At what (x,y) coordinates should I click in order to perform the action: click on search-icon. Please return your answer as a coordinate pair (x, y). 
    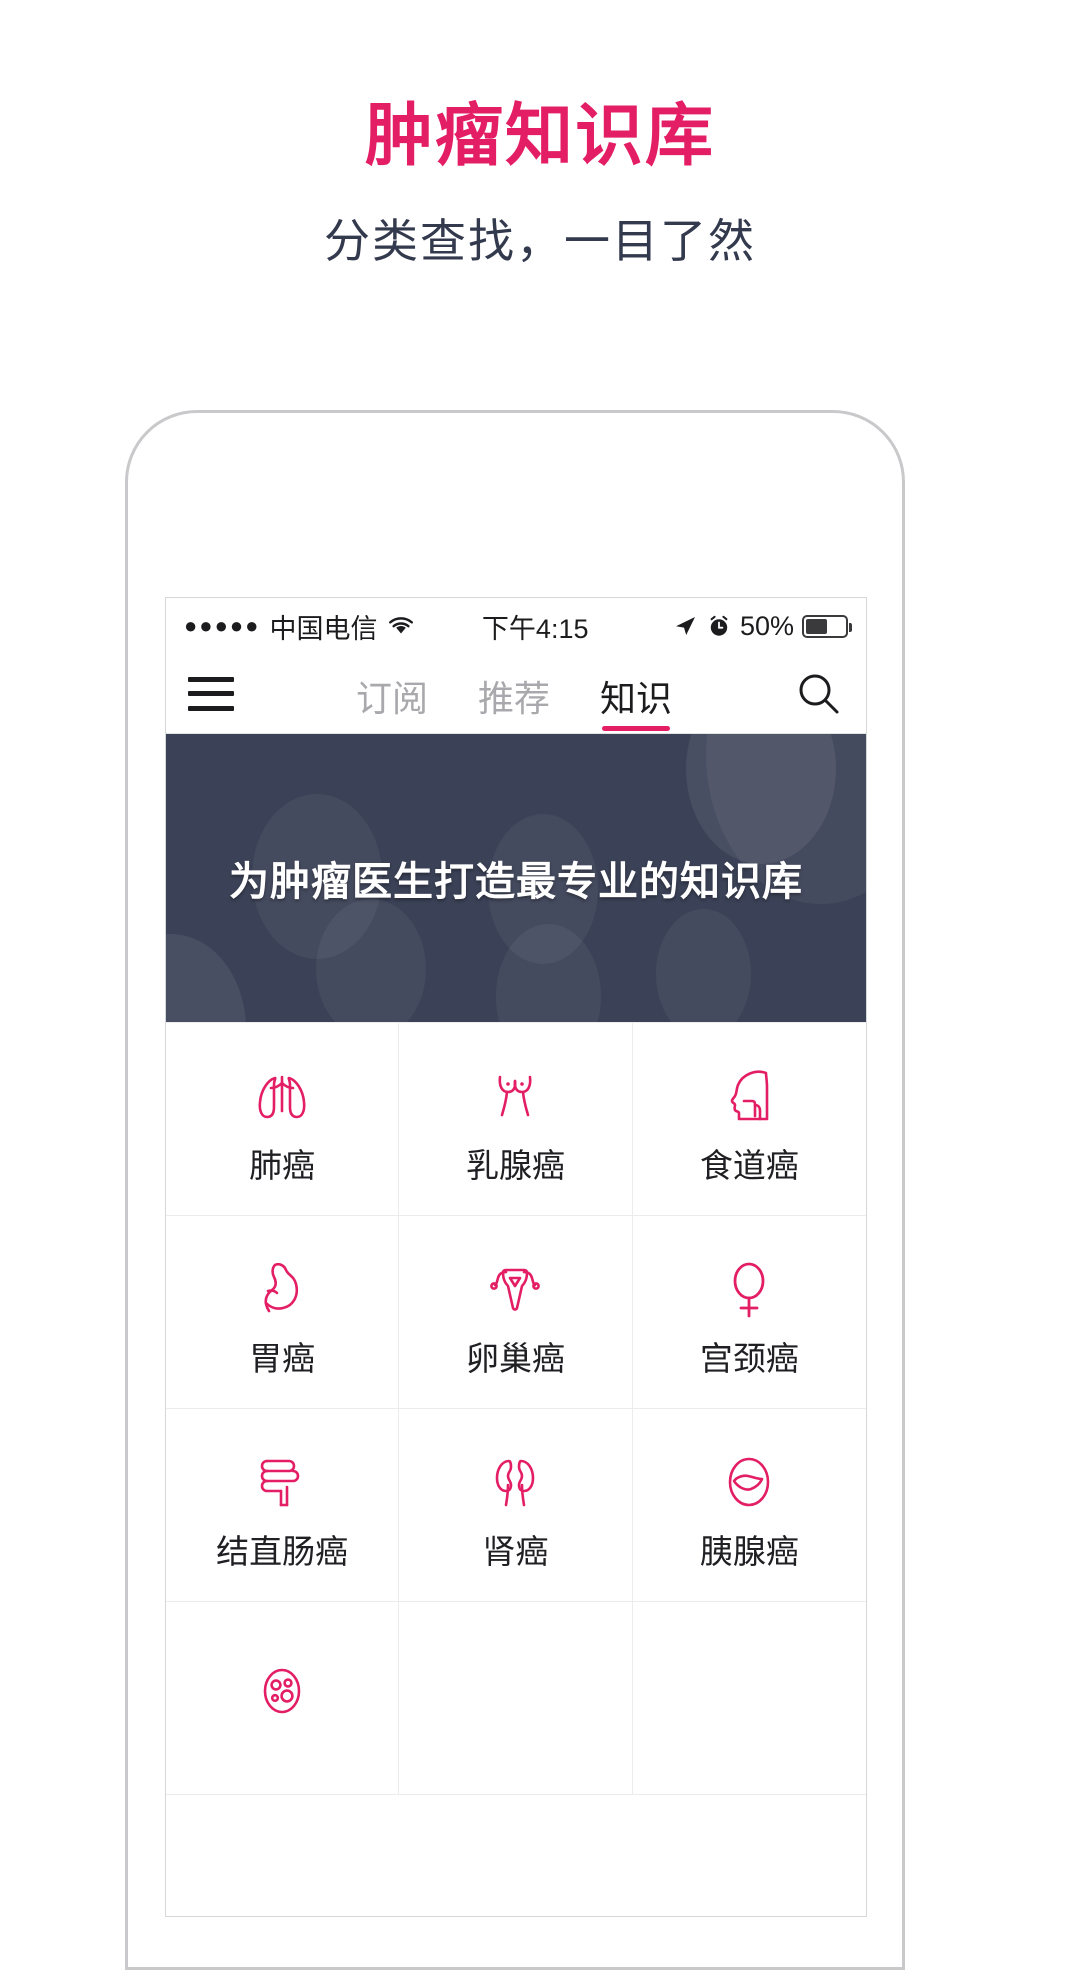
    Looking at the image, I should click on (819, 694).